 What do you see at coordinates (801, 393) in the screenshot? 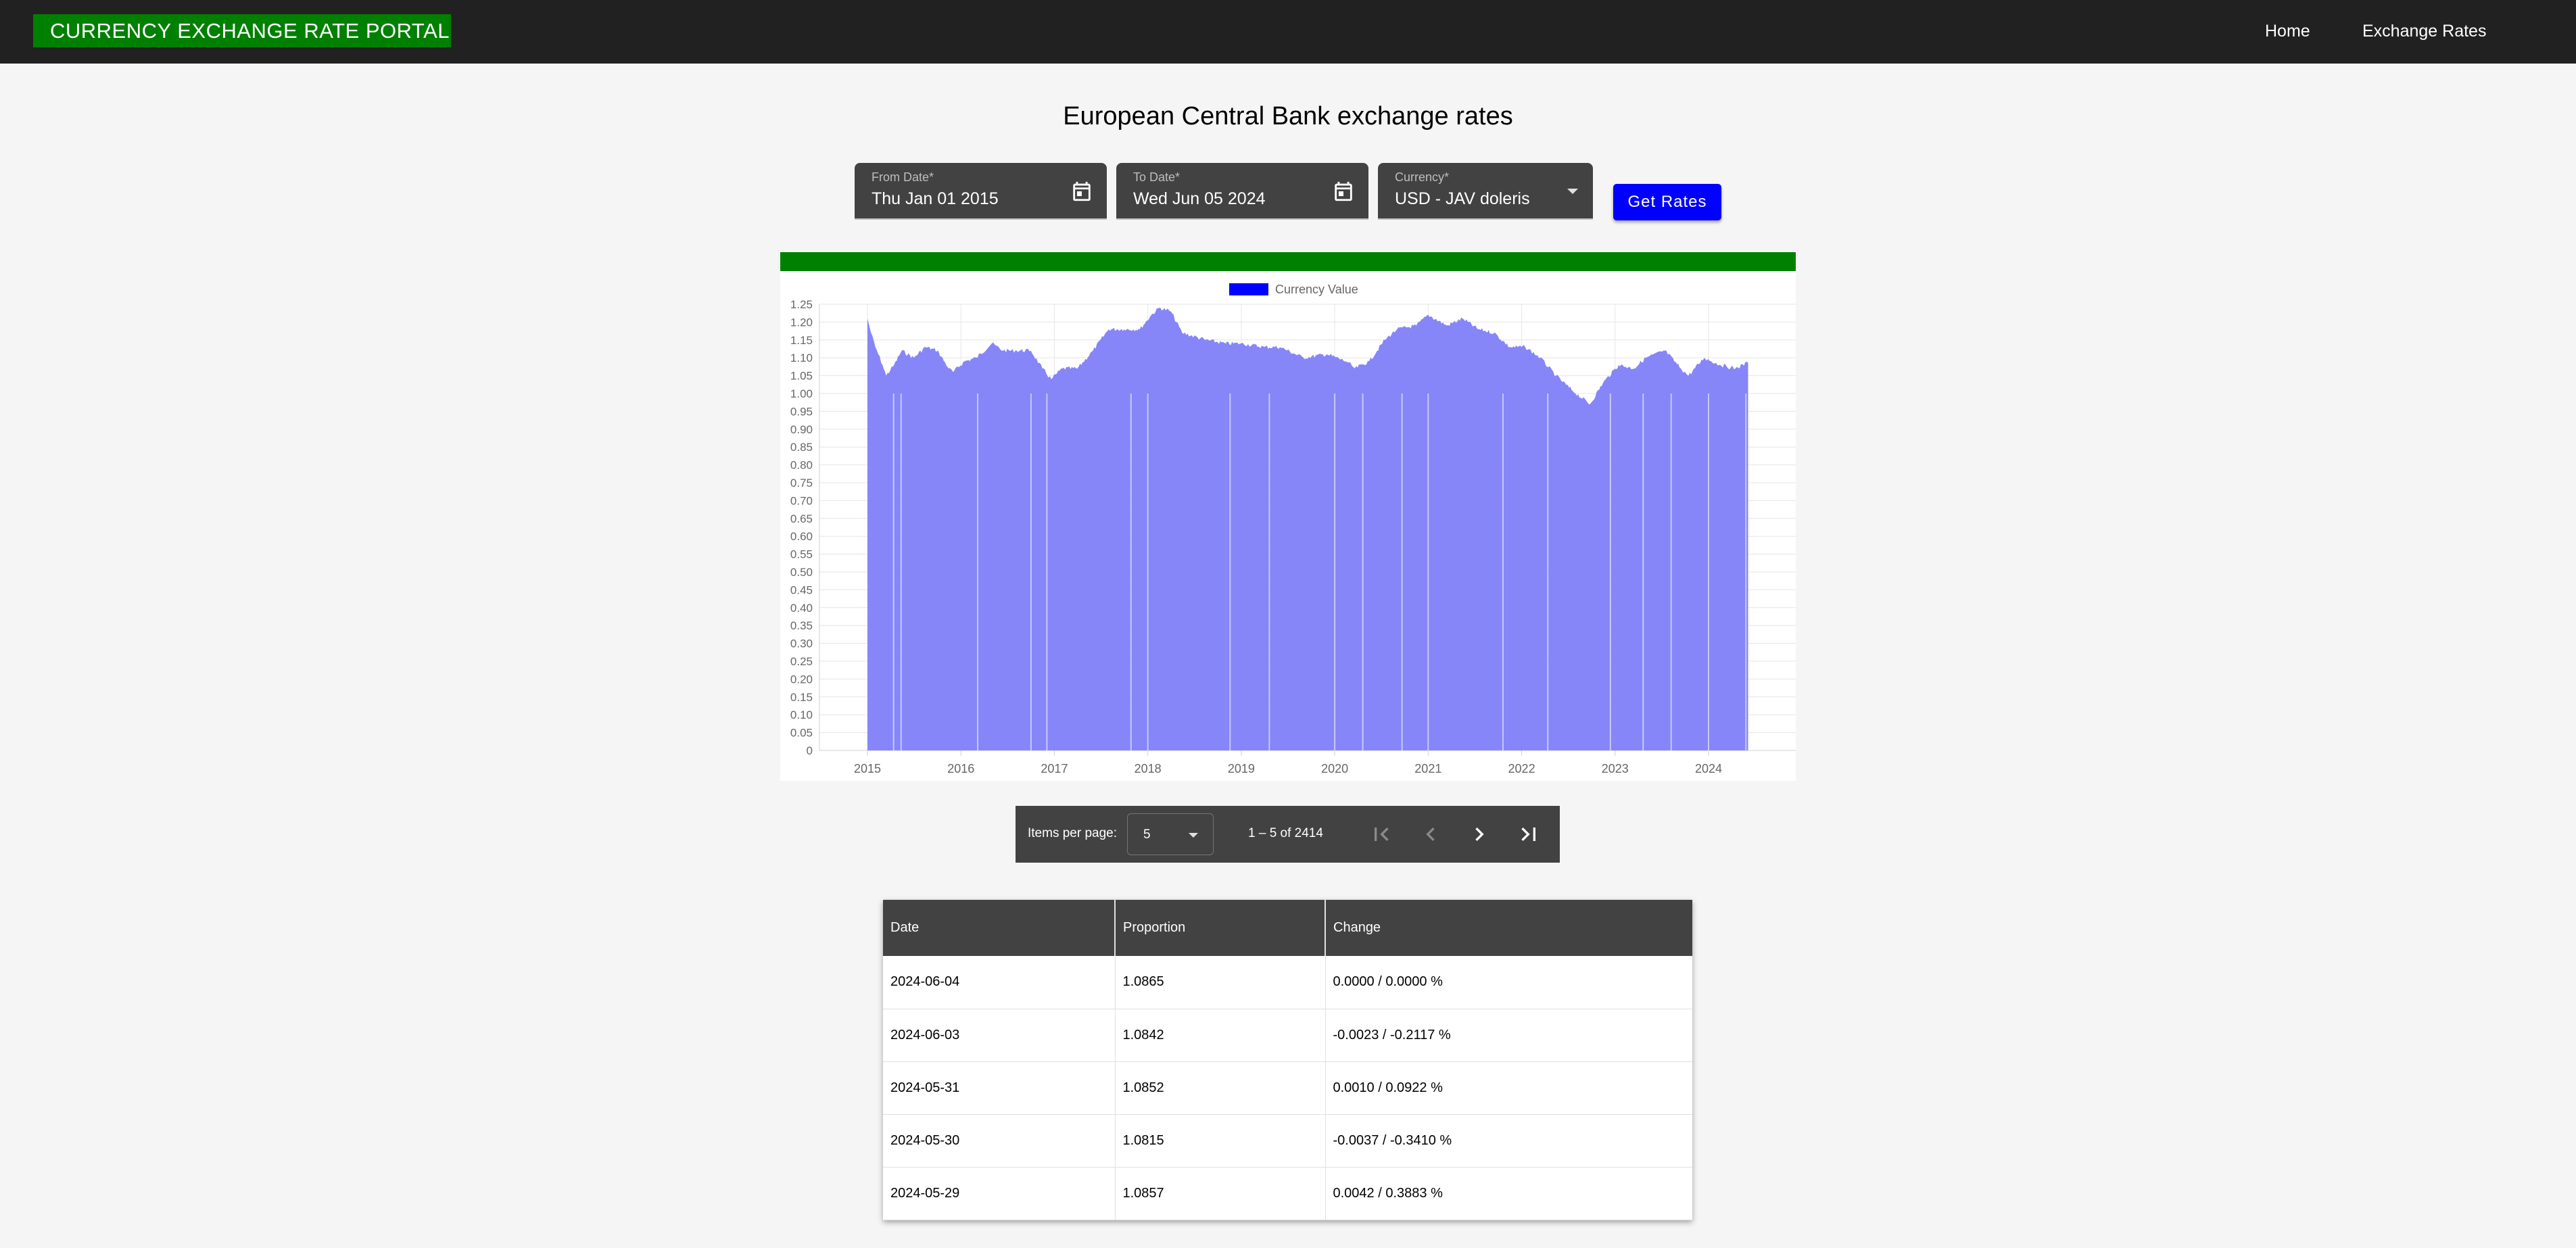
I see `y-tick-label: 1.00` at bounding box center [801, 393].